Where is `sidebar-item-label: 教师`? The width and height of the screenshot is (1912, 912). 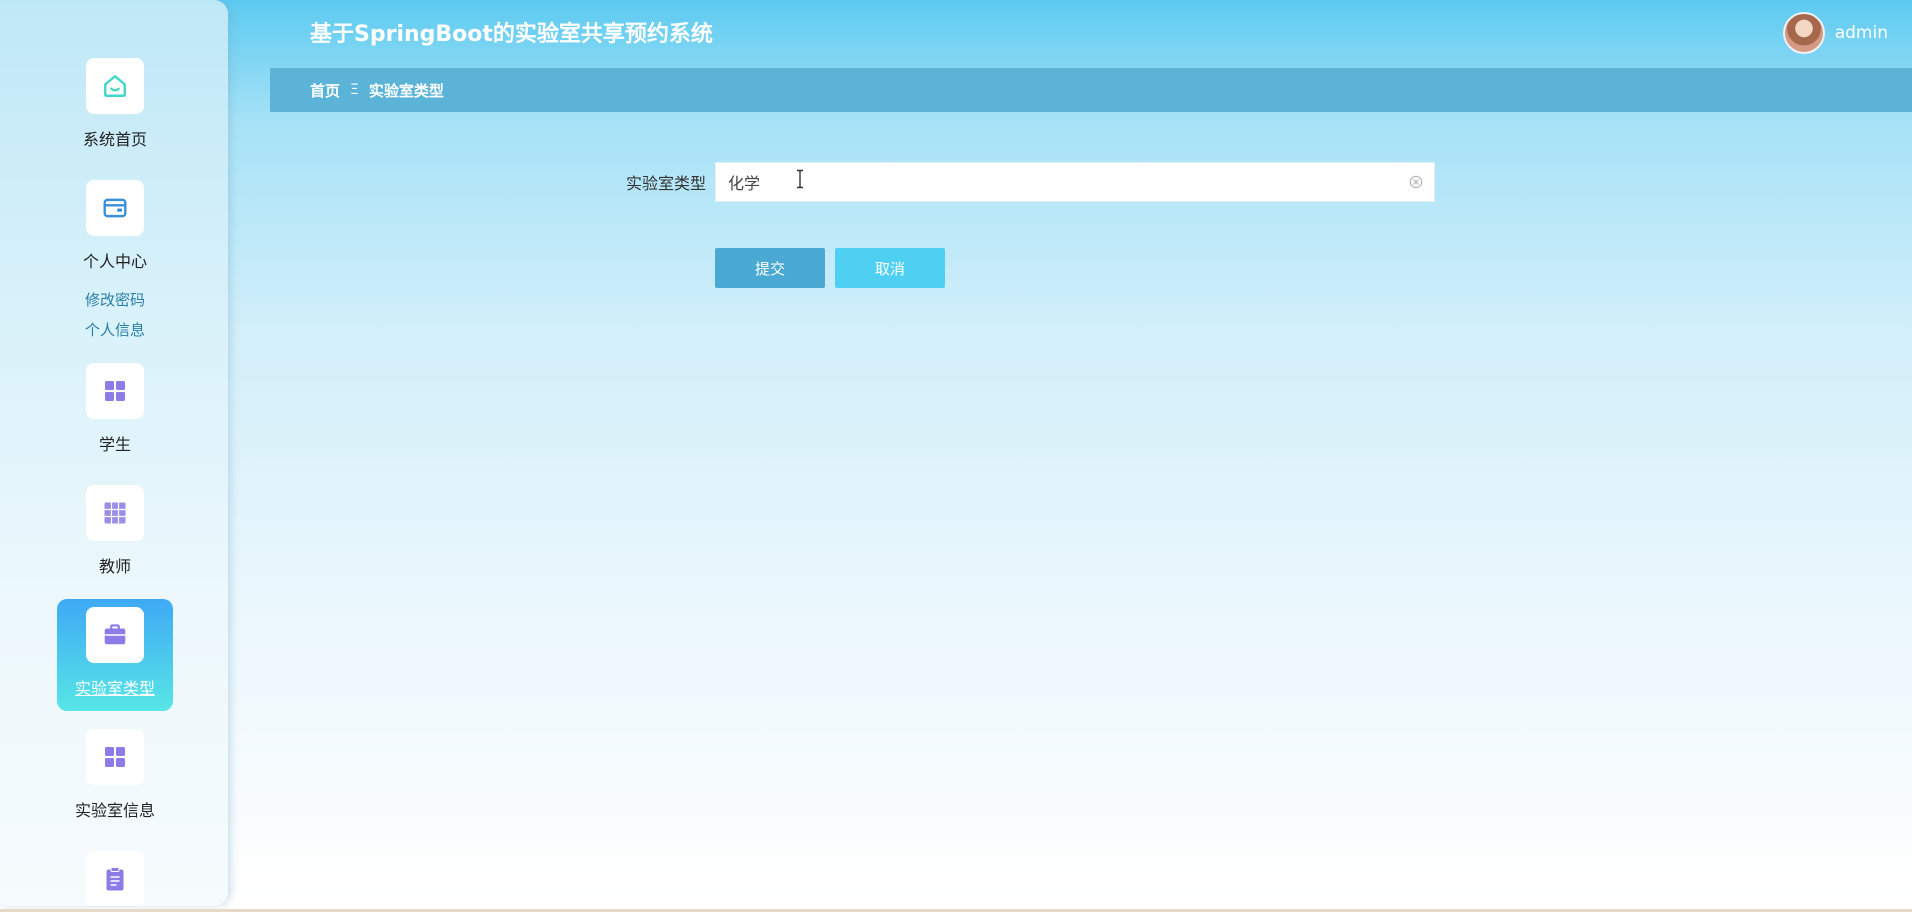 sidebar-item-label: 教师 is located at coordinates (114, 566).